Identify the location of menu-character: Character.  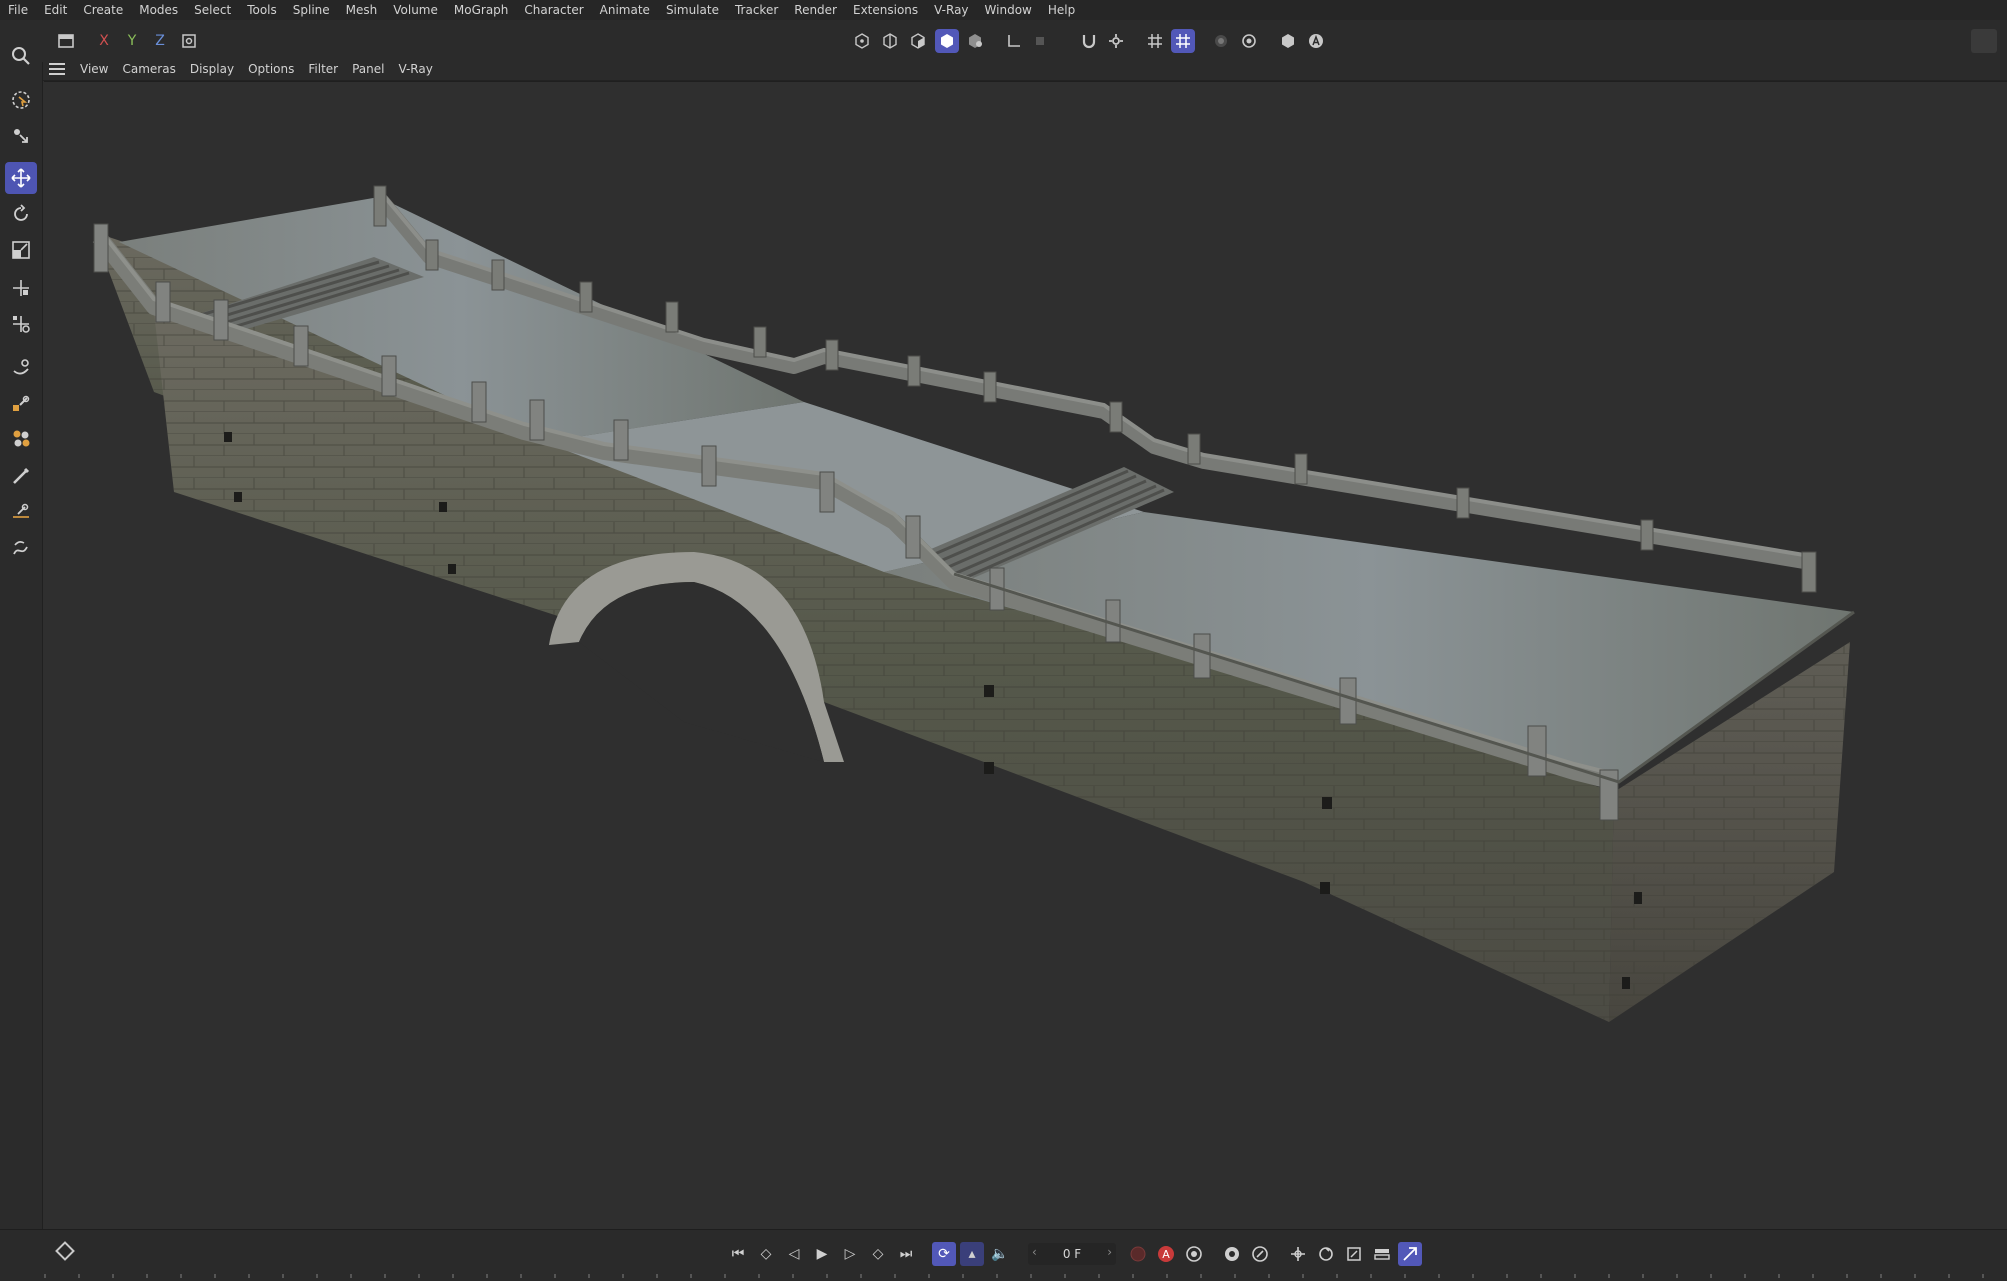
(553, 10).